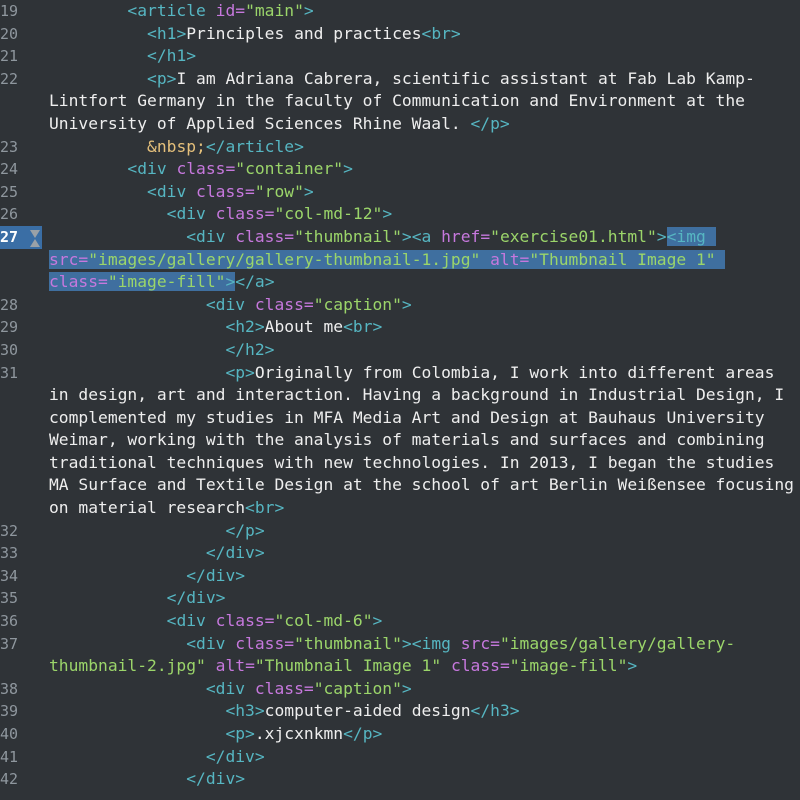  I want to click on code-text: <h3>computer-aided design</h3>, so click(421, 711).